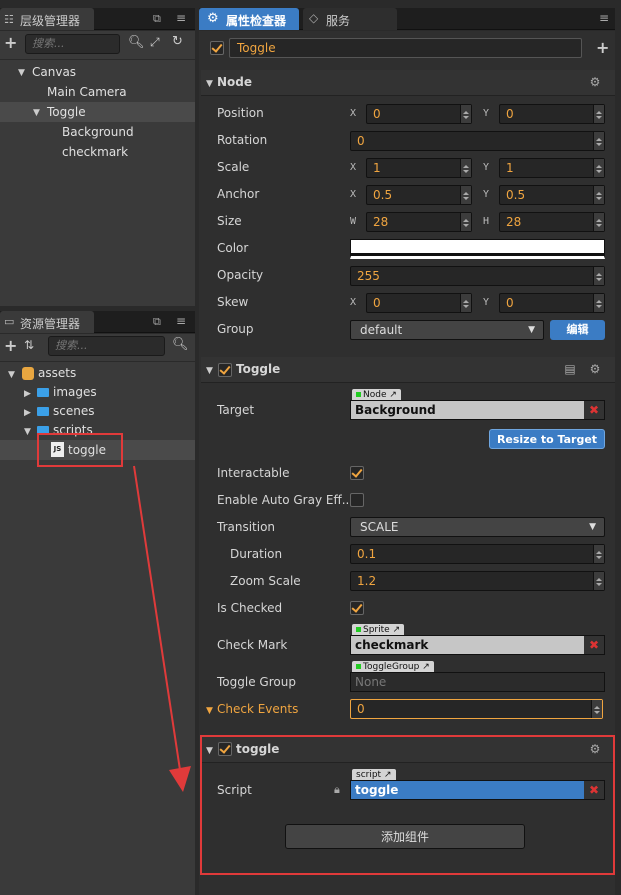 The width and height of the screenshot is (621, 895). Describe the element at coordinates (531, 330) in the screenshot. I see `chevron-down-icon: ▼` at that location.